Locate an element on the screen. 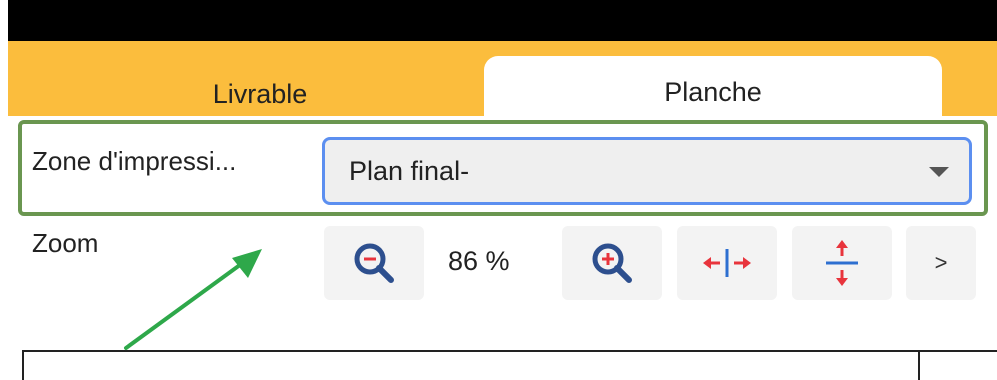  tab-livrable-label: Livrable is located at coordinates (260, 93).